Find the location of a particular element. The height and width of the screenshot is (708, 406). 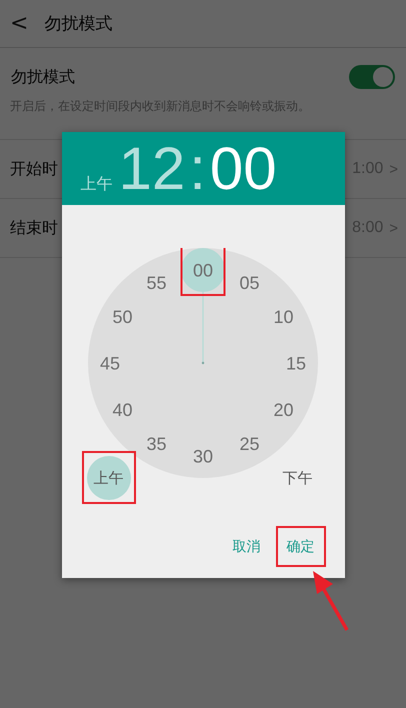

page-title: 勿扰模式 is located at coordinates (78, 24).